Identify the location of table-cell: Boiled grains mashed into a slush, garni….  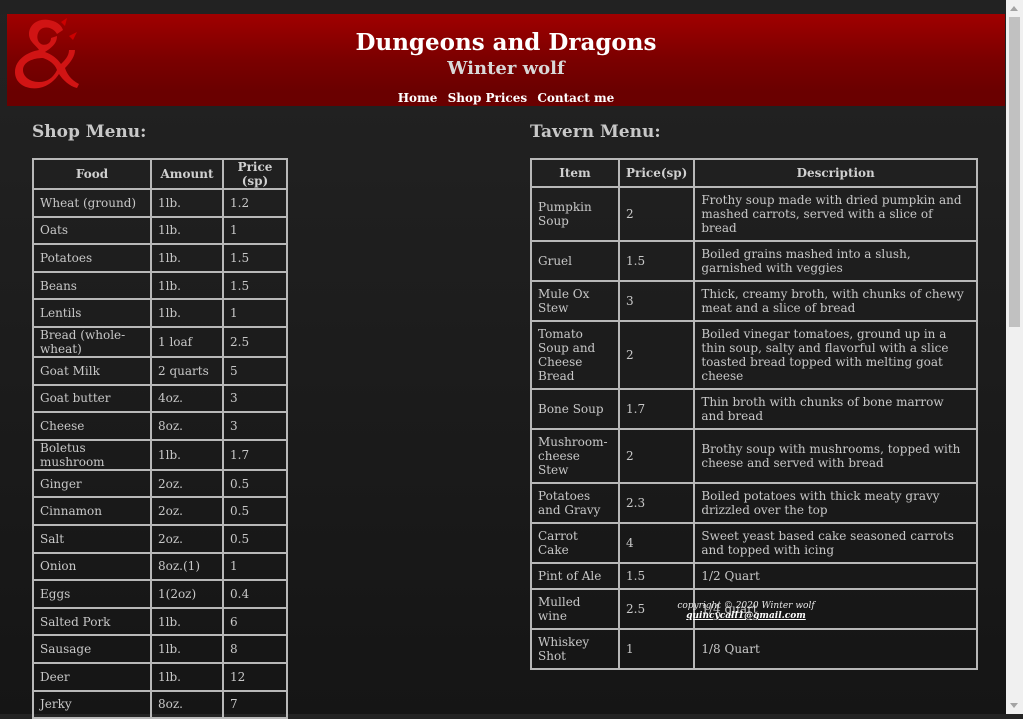
(835, 261).